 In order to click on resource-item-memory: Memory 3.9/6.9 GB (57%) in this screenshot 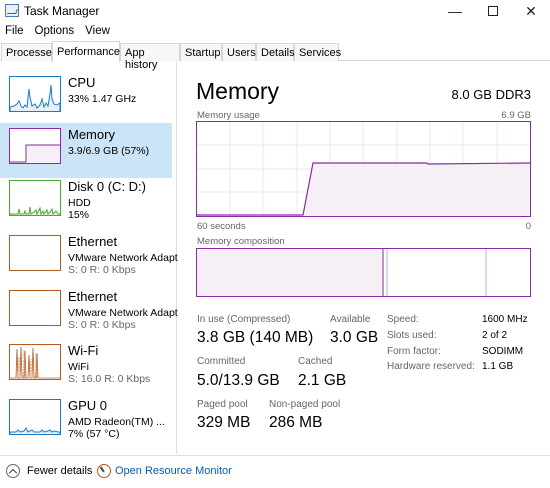, I will do `click(86, 150)`.